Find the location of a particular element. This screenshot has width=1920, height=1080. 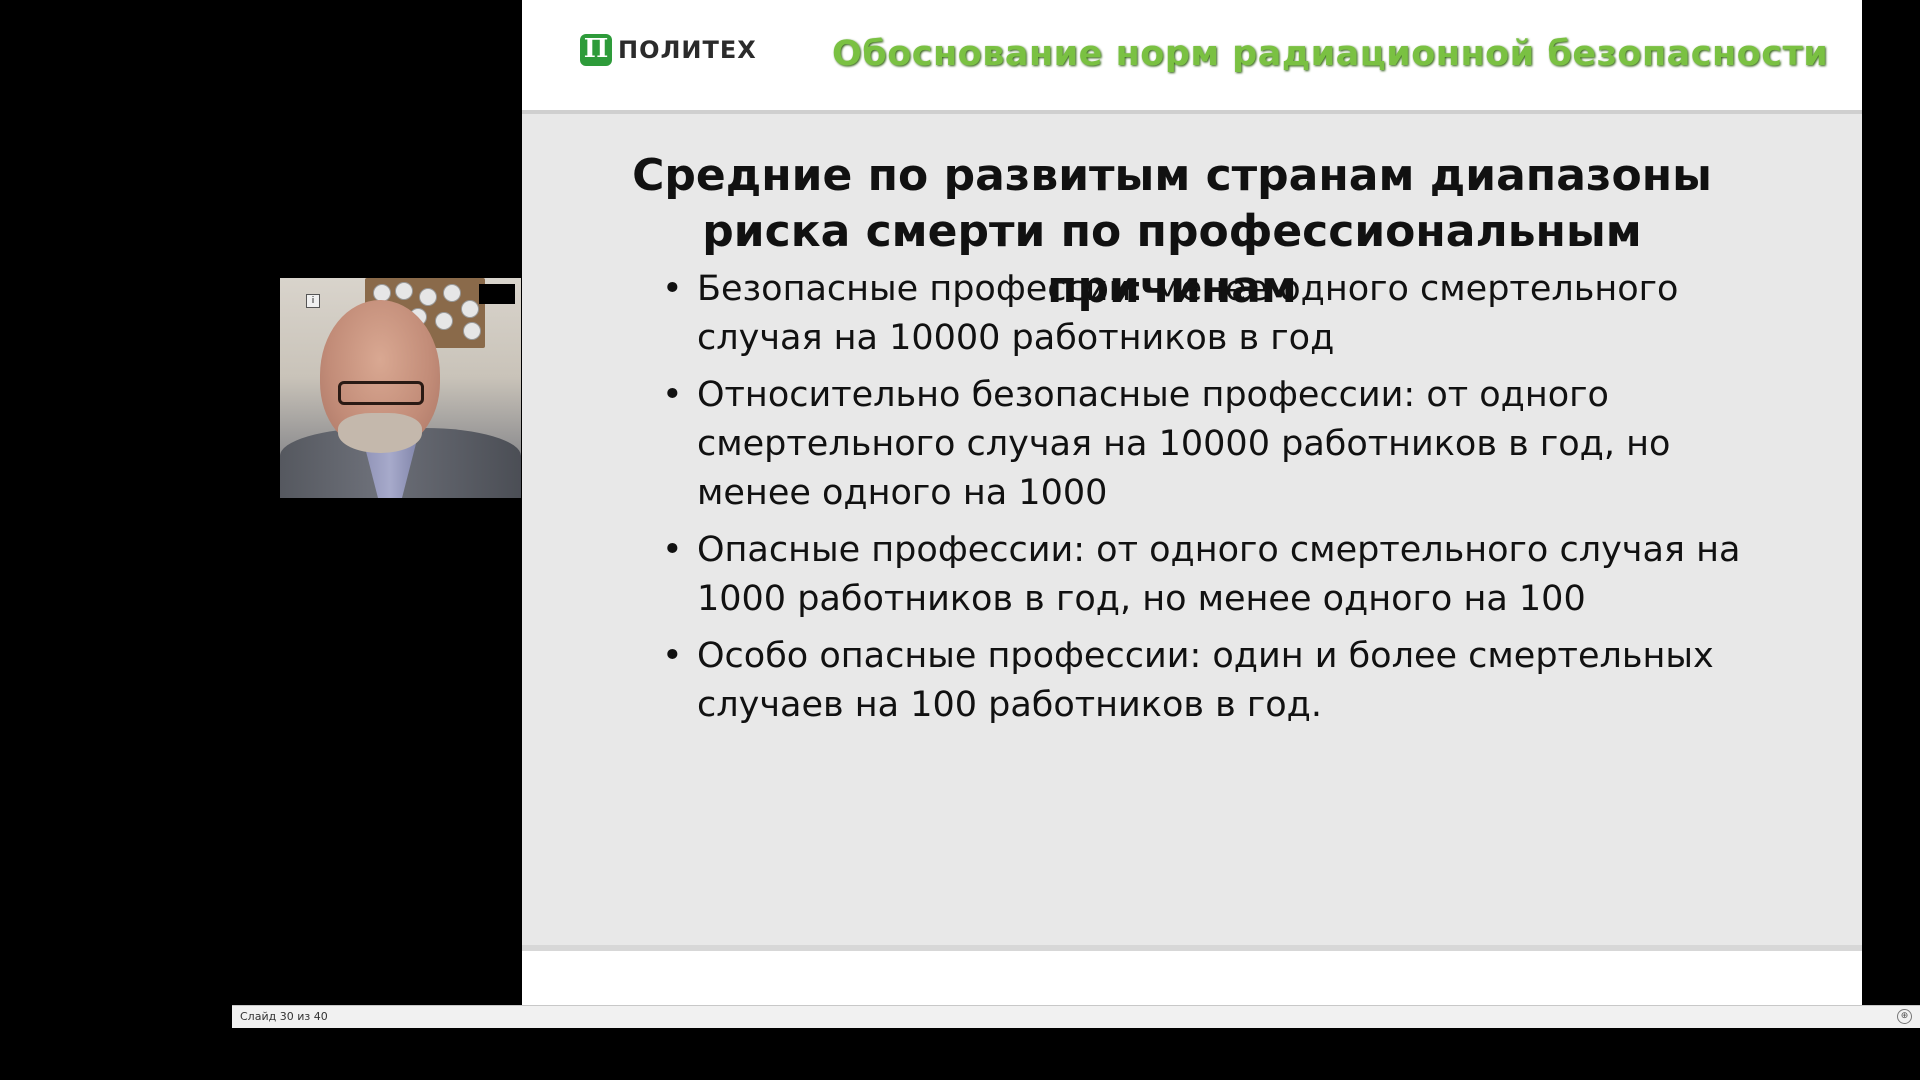

logo-mark-icon: П is located at coordinates (596, 50).